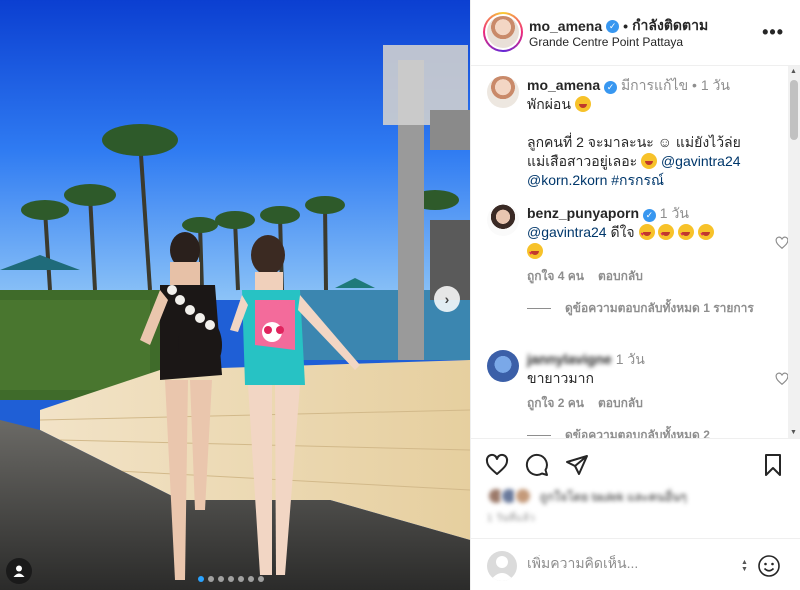 The image size is (800, 590). What do you see at coordinates (659, 308) in the screenshot?
I see `view-replies-label: ดูข้อความตอบกลับทั้งหมด 1 รายการ` at bounding box center [659, 308].